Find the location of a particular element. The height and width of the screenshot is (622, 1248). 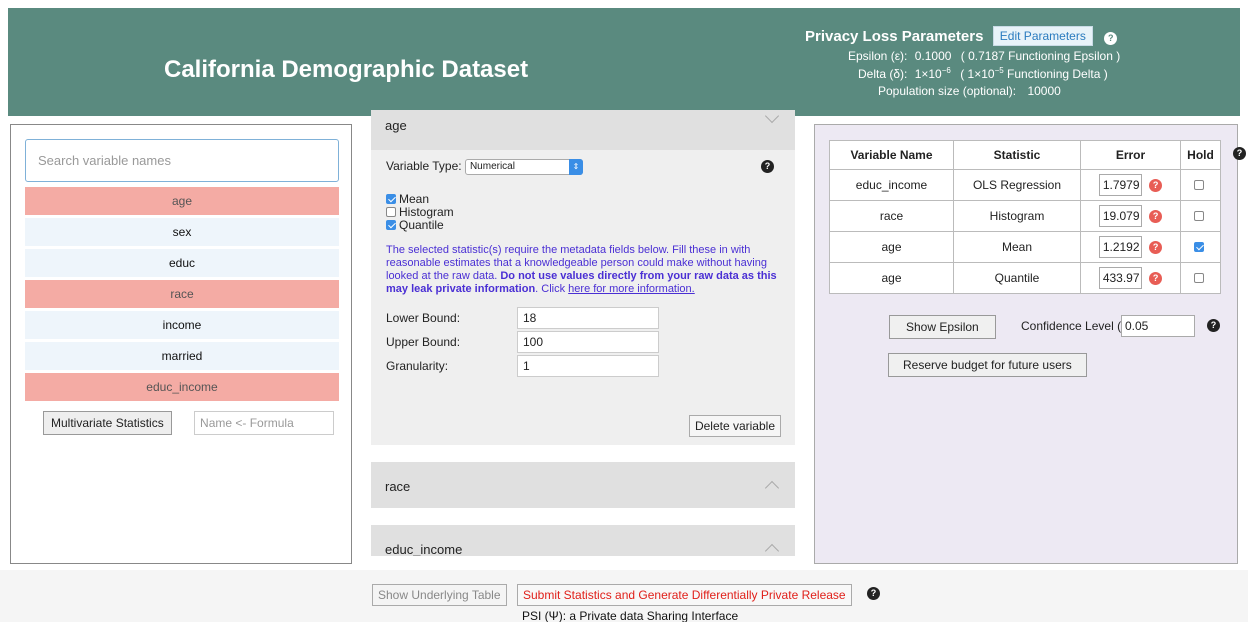

error-cell: 1.2192 ? is located at coordinates (1130, 247).